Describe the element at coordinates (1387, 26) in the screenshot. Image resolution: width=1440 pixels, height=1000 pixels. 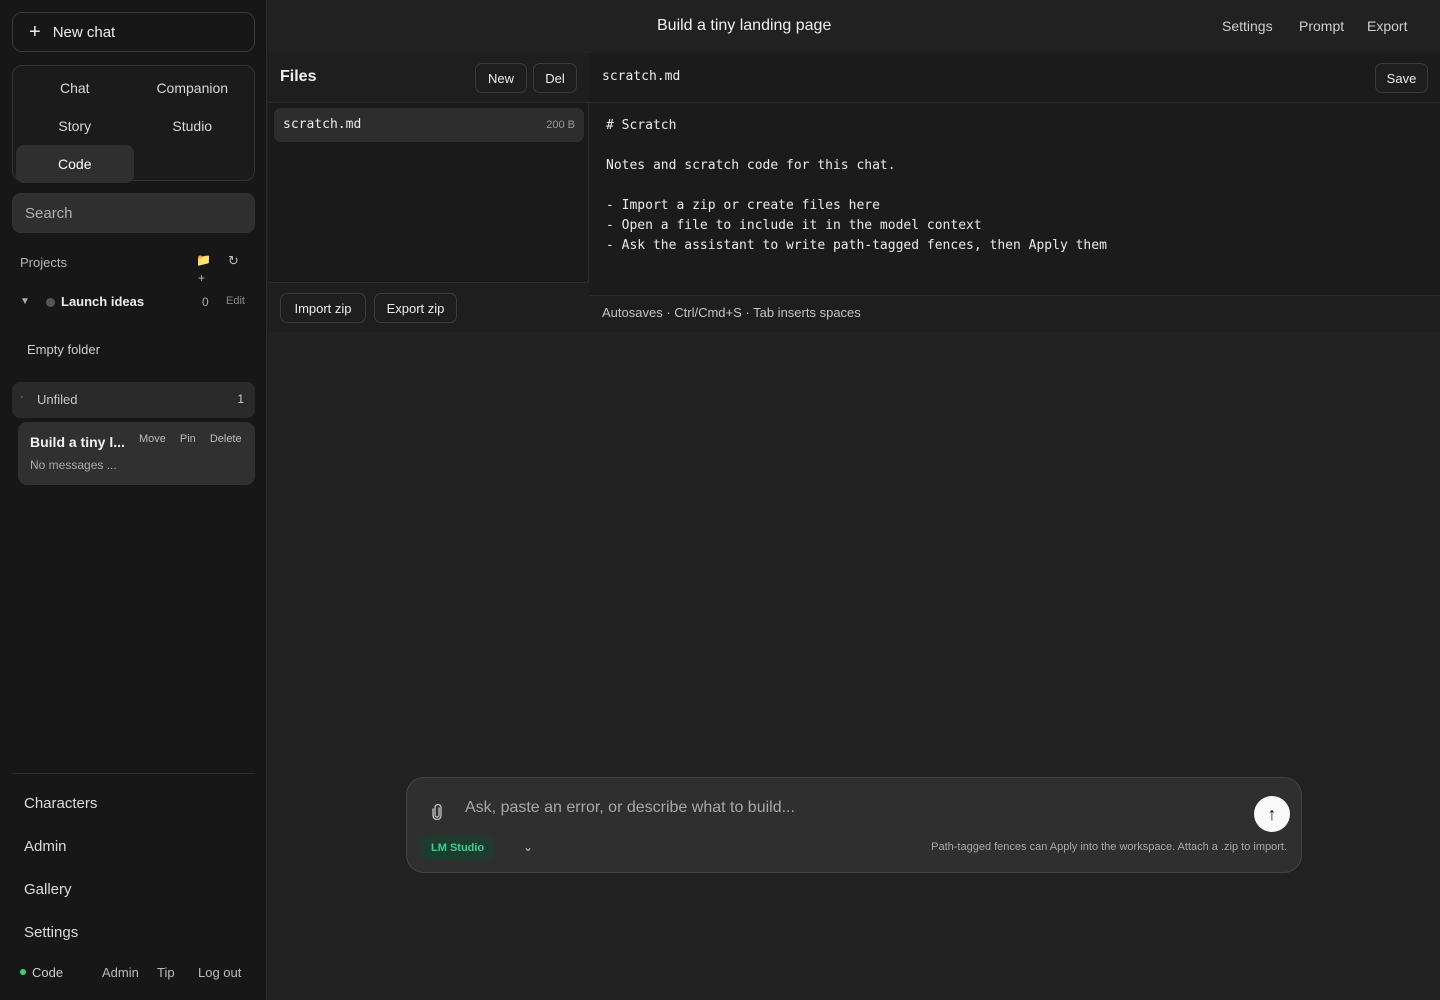
I see `export-link: Export` at that location.